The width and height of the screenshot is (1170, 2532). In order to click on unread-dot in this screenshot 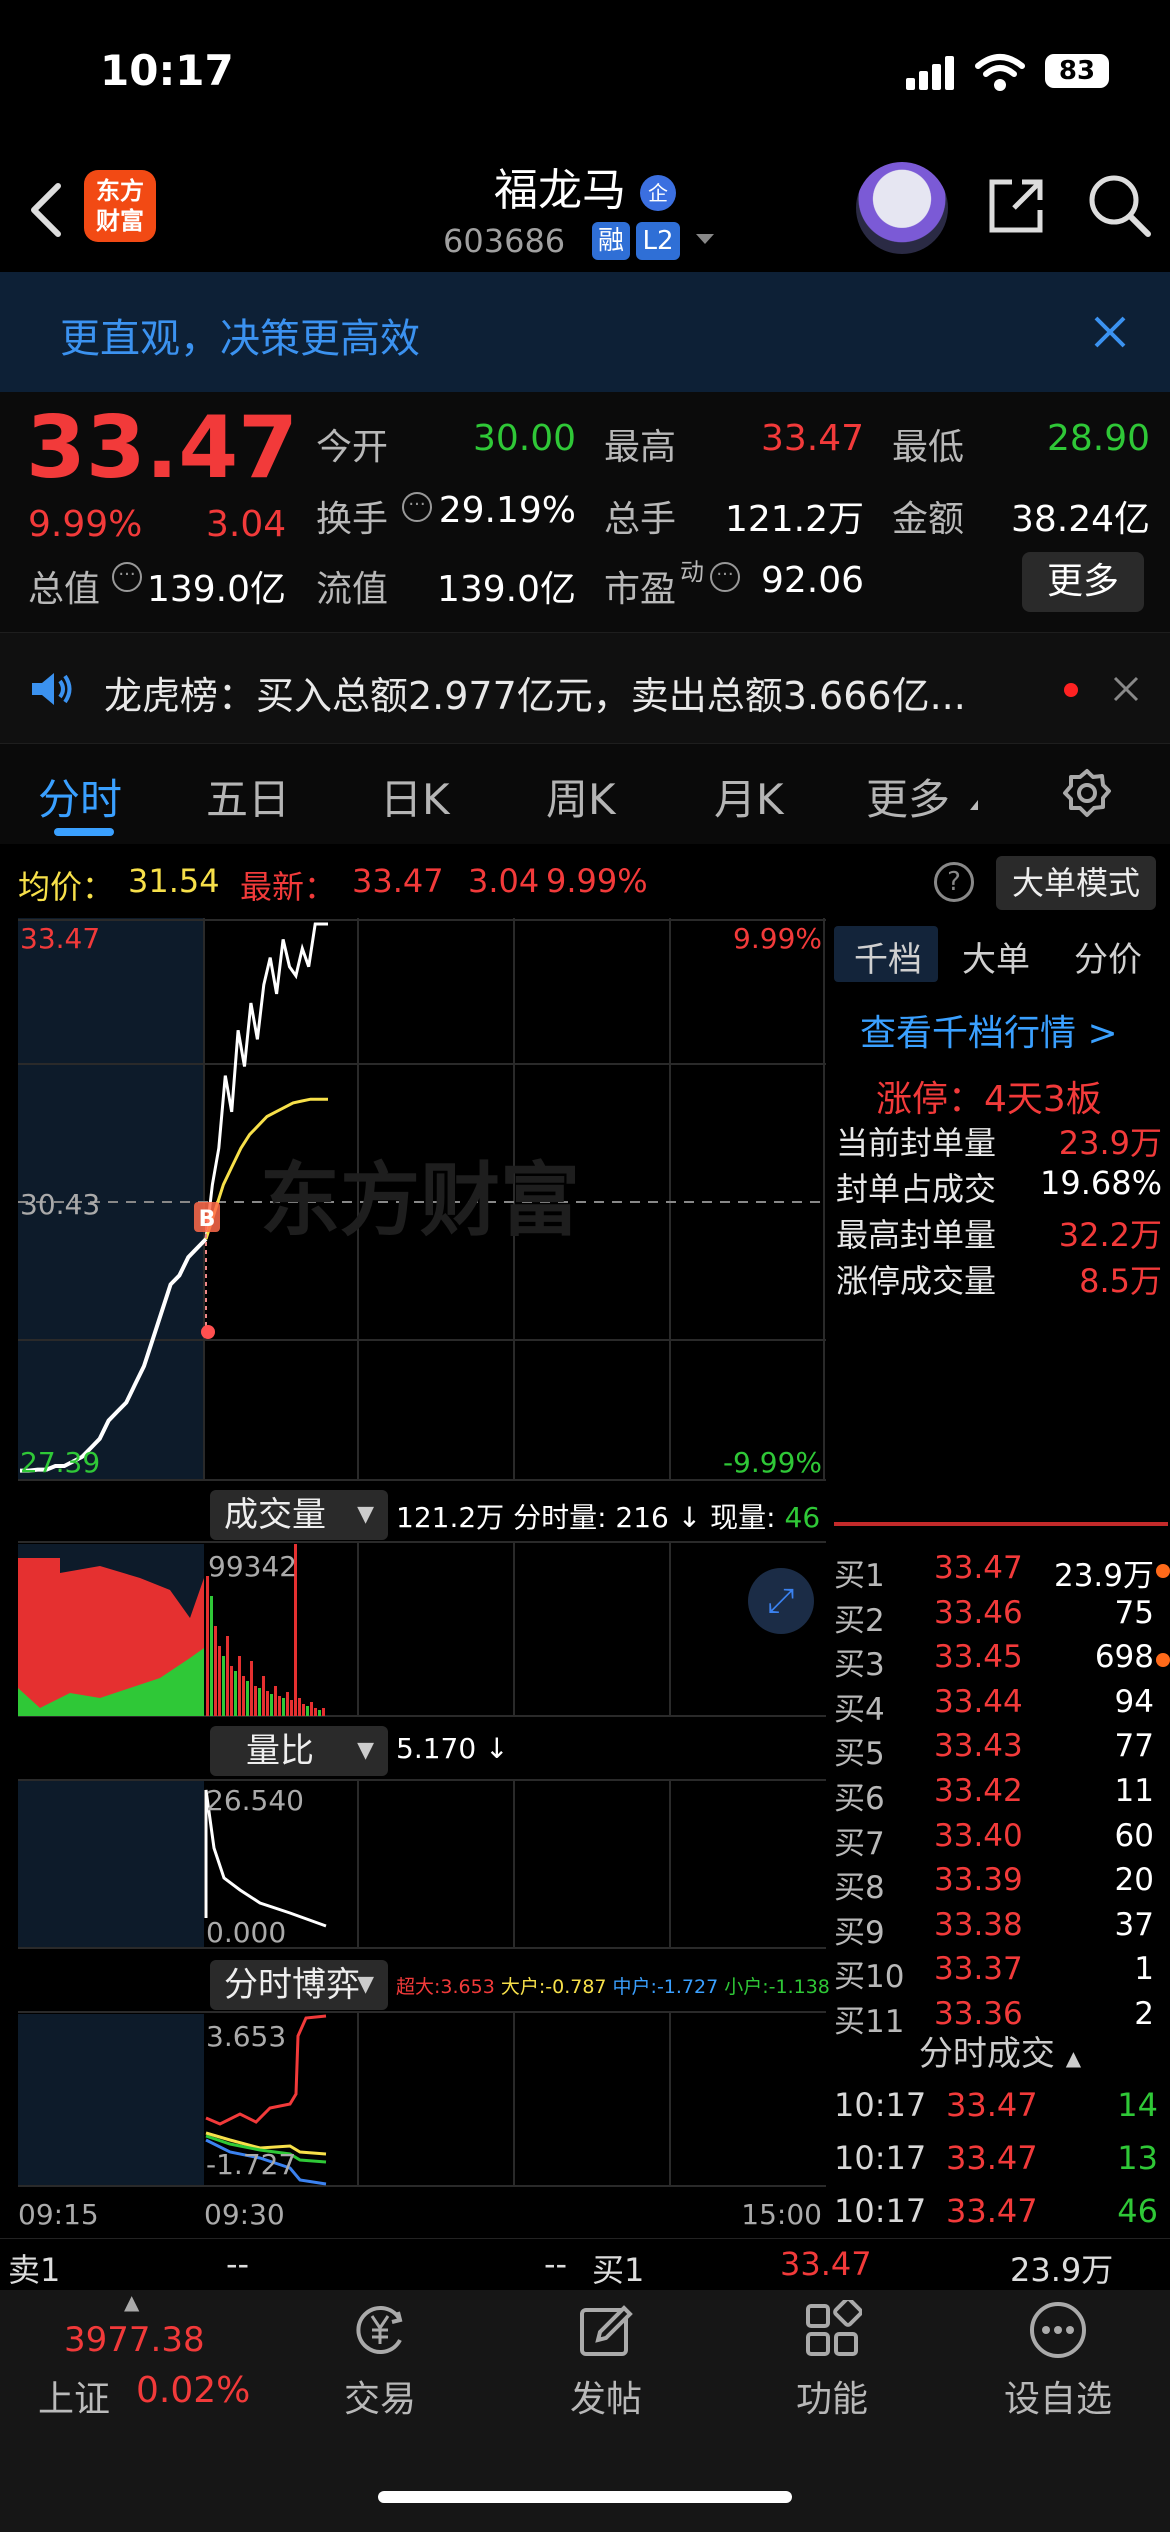, I will do `click(1071, 690)`.